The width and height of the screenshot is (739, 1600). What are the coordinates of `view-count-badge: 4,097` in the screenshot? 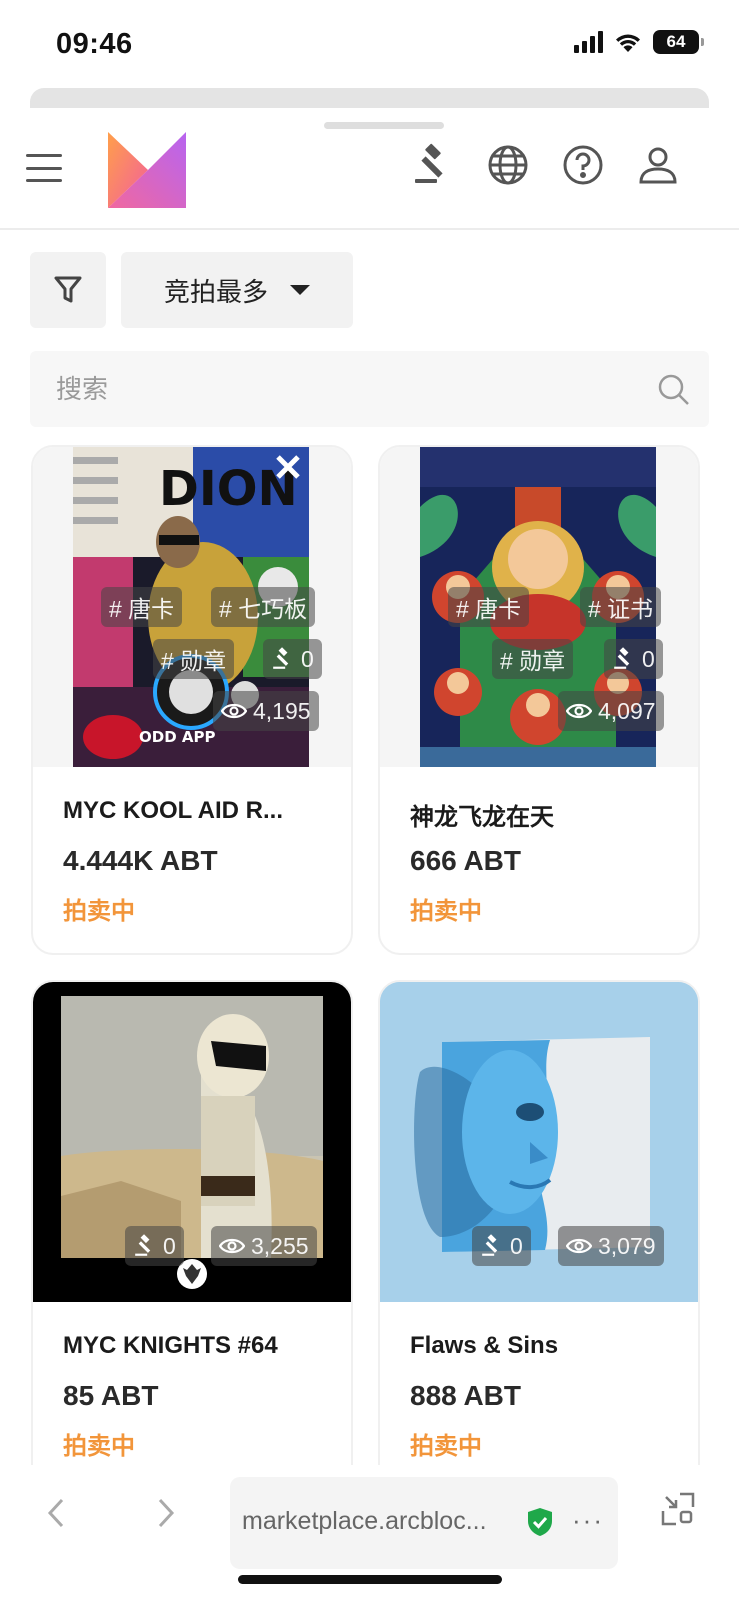 It's located at (611, 711).